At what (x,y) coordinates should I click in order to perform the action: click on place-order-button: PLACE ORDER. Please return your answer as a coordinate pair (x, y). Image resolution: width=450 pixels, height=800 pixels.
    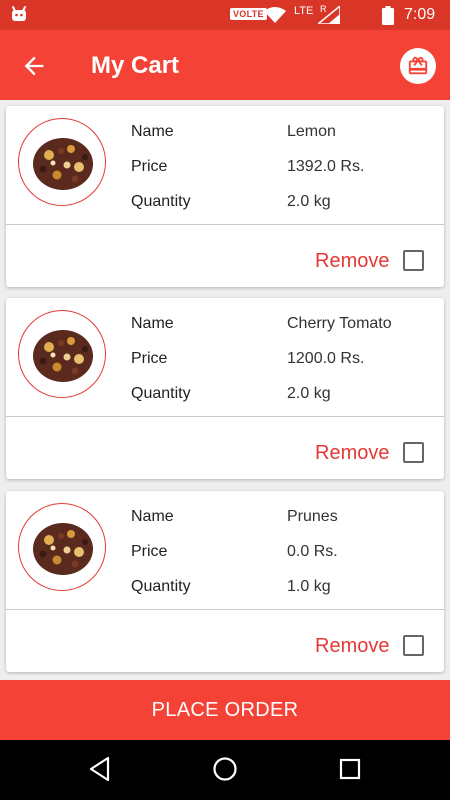
    Looking at the image, I should click on (225, 710).